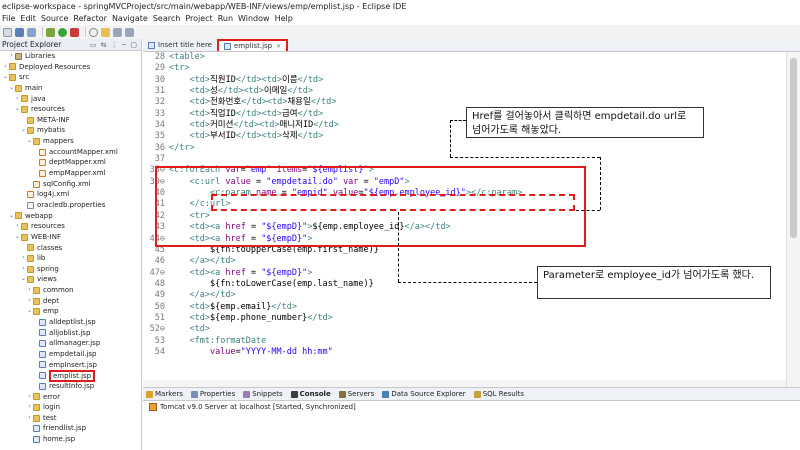 The height and width of the screenshot is (450, 800). I want to click on tree-item: › Libraries, so click(70, 56).